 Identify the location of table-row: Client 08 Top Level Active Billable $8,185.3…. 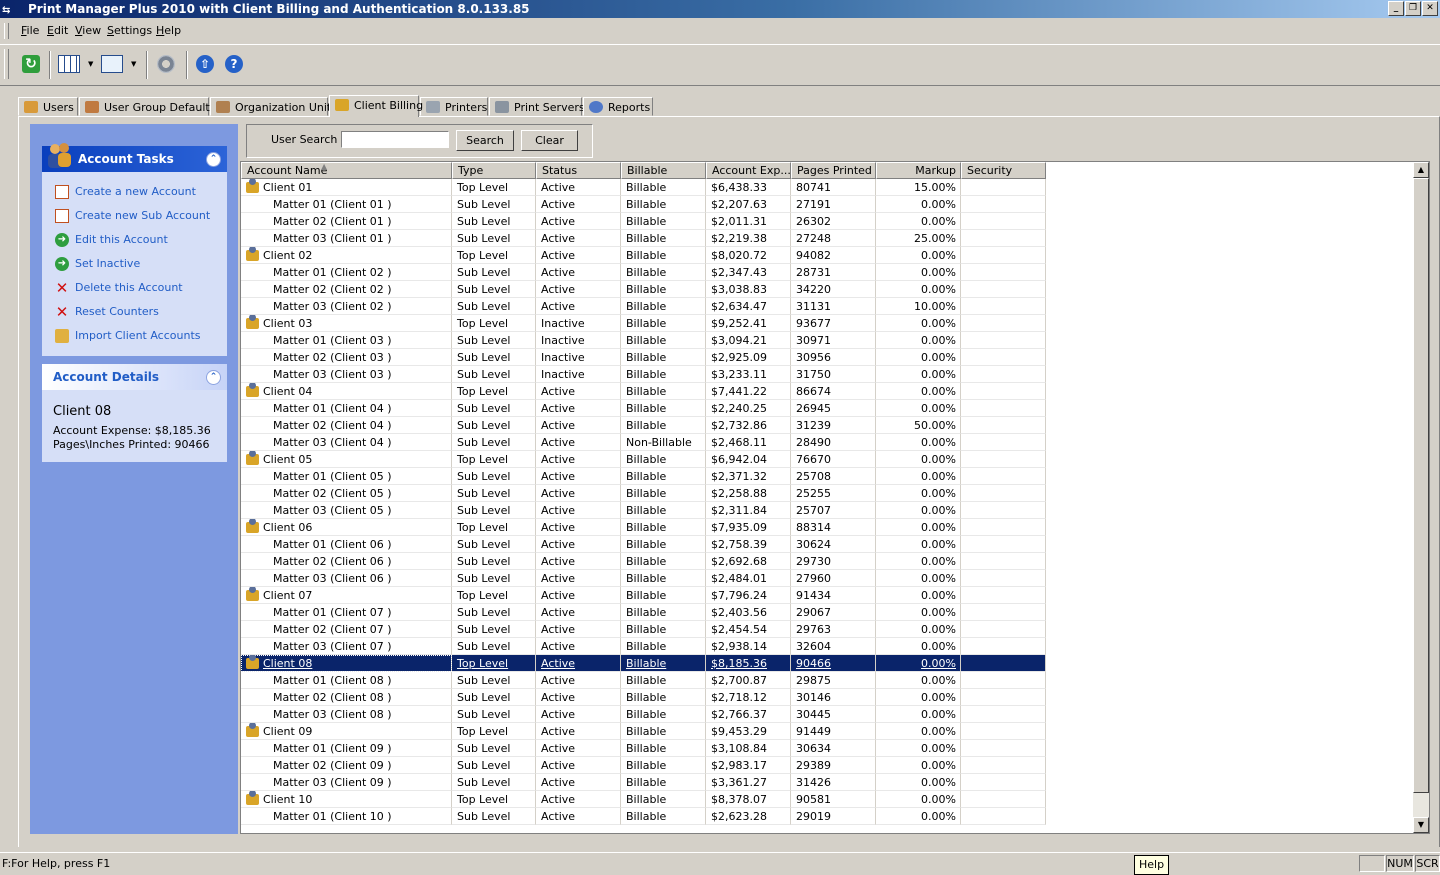
(643, 663).